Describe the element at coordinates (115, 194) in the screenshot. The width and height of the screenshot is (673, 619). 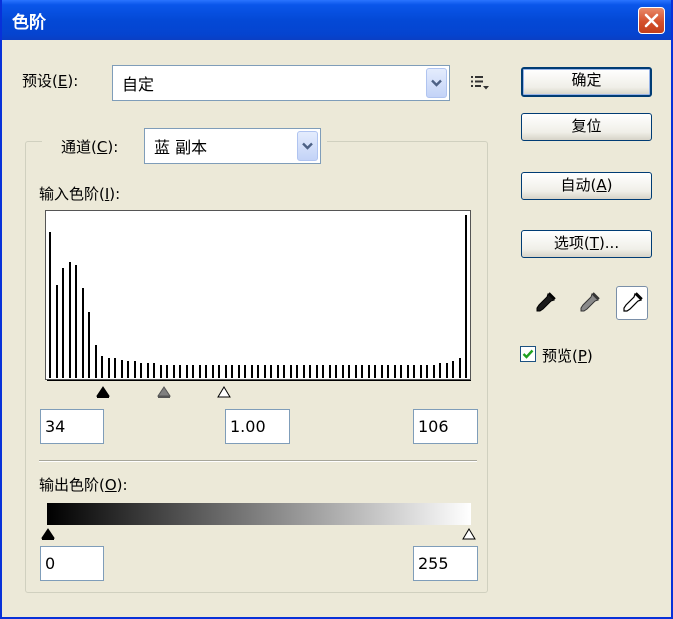
I see `input-levels-label-suffix: ):` at that location.